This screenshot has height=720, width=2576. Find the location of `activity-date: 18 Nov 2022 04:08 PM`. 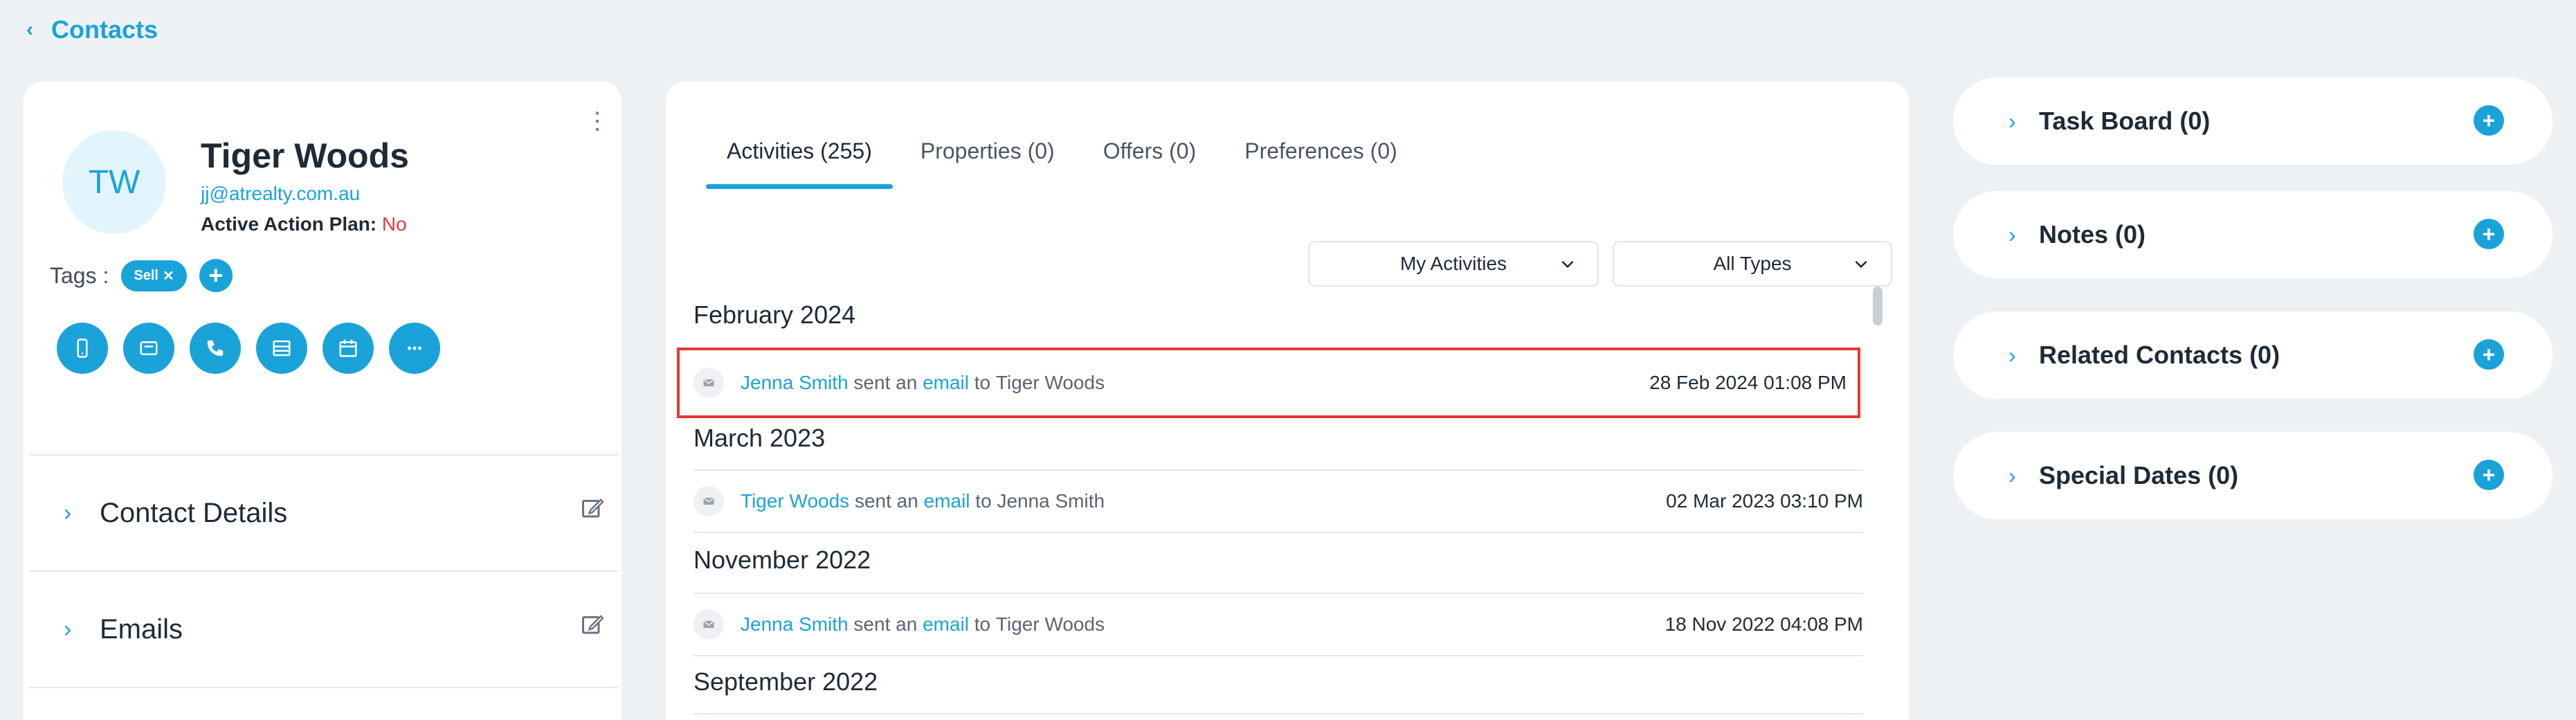

activity-date: 18 Nov 2022 04:08 PM is located at coordinates (1764, 624).